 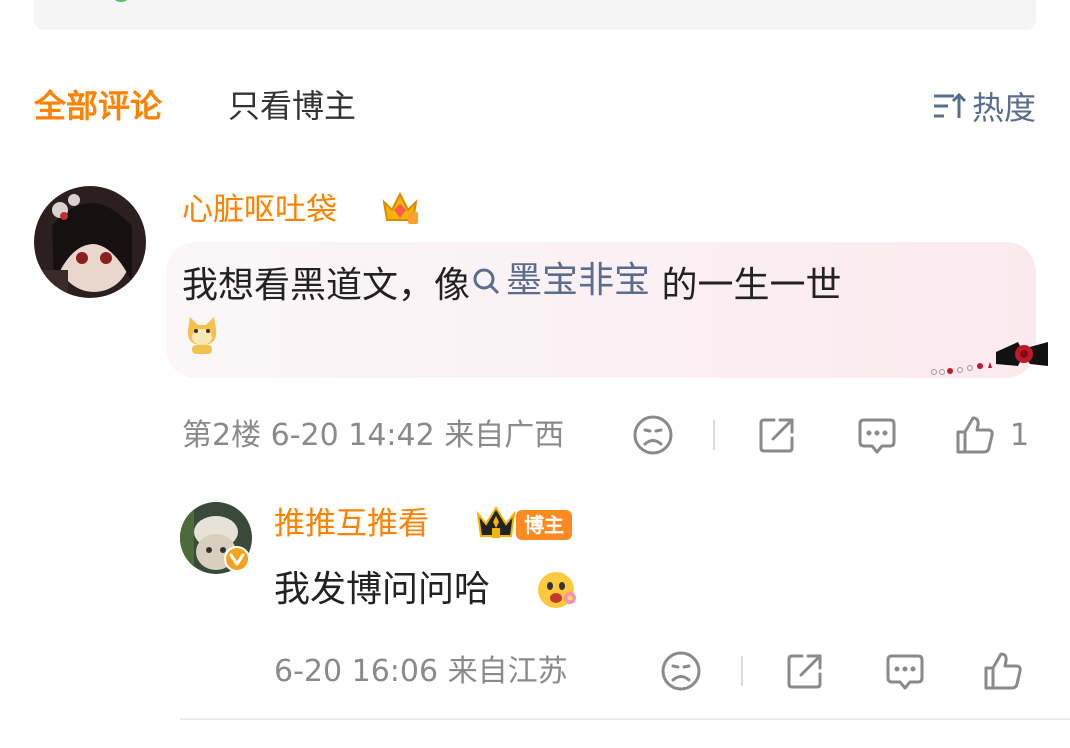 What do you see at coordinates (292, 106) in the screenshot?
I see `tab-blogger-only: 只看博主` at bounding box center [292, 106].